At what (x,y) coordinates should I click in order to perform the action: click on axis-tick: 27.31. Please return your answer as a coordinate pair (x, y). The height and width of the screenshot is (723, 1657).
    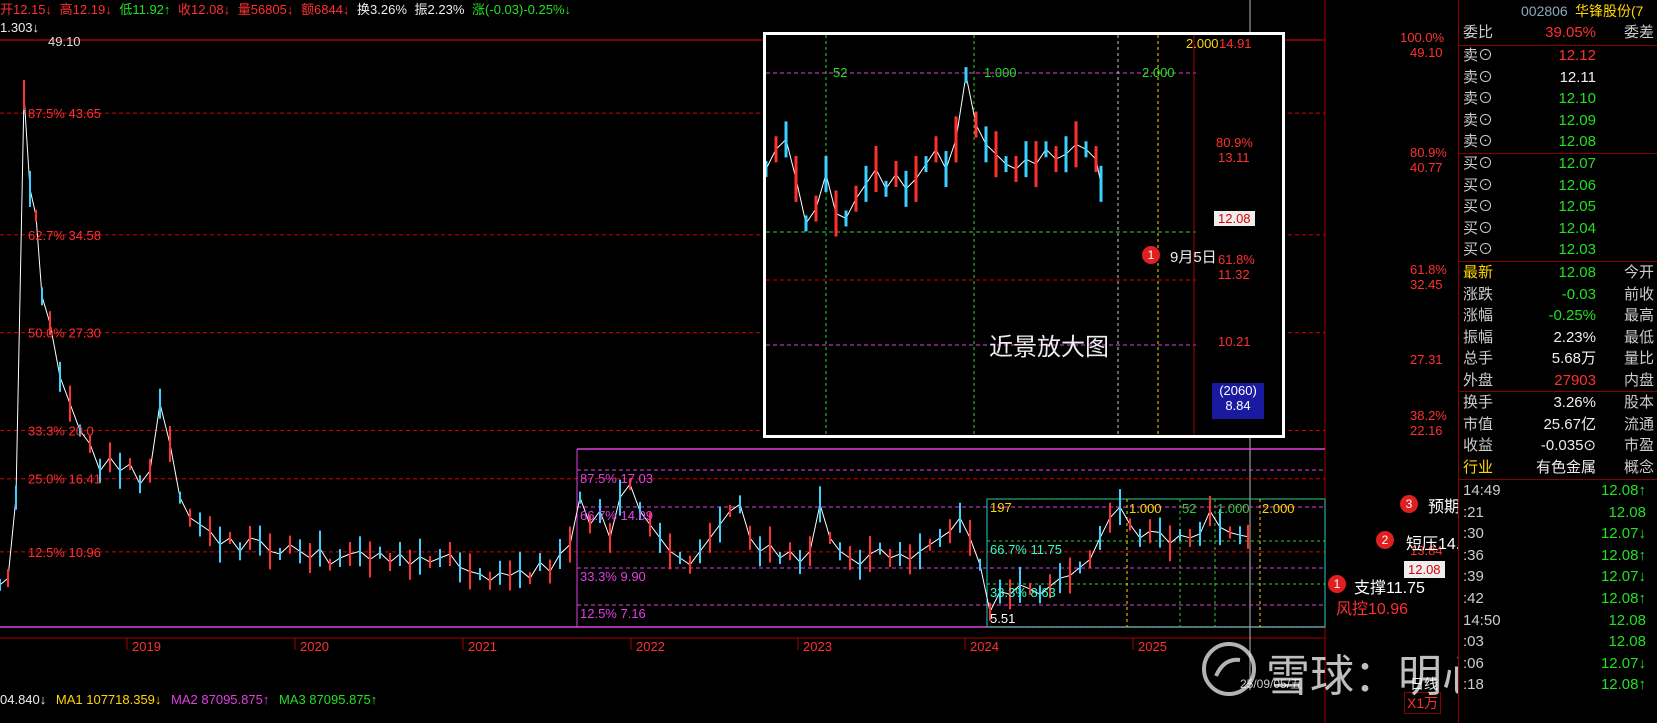
    Looking at the image, I should click on (1426, 359).